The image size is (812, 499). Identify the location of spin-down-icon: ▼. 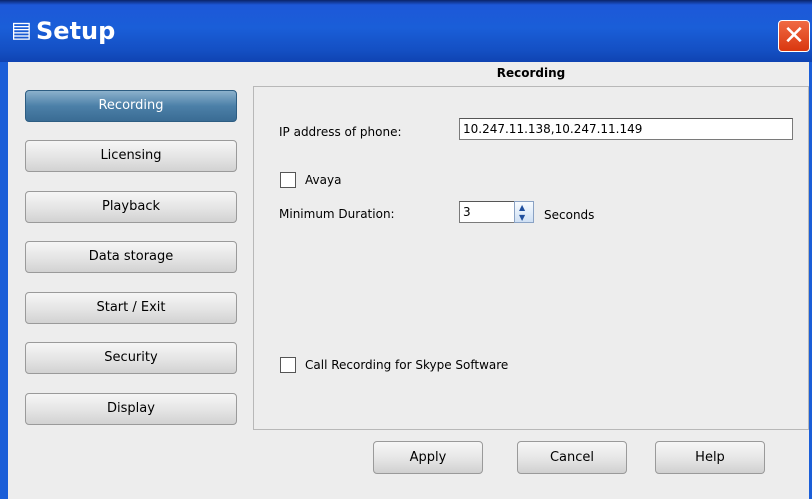
(522, 217).